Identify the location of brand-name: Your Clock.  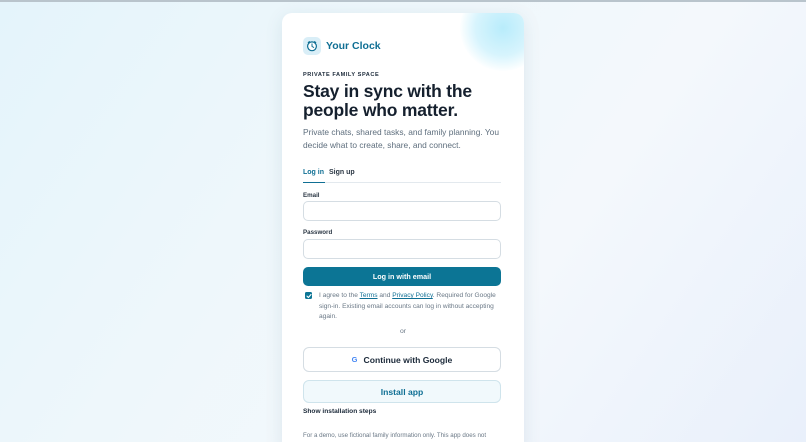
(353, 46).